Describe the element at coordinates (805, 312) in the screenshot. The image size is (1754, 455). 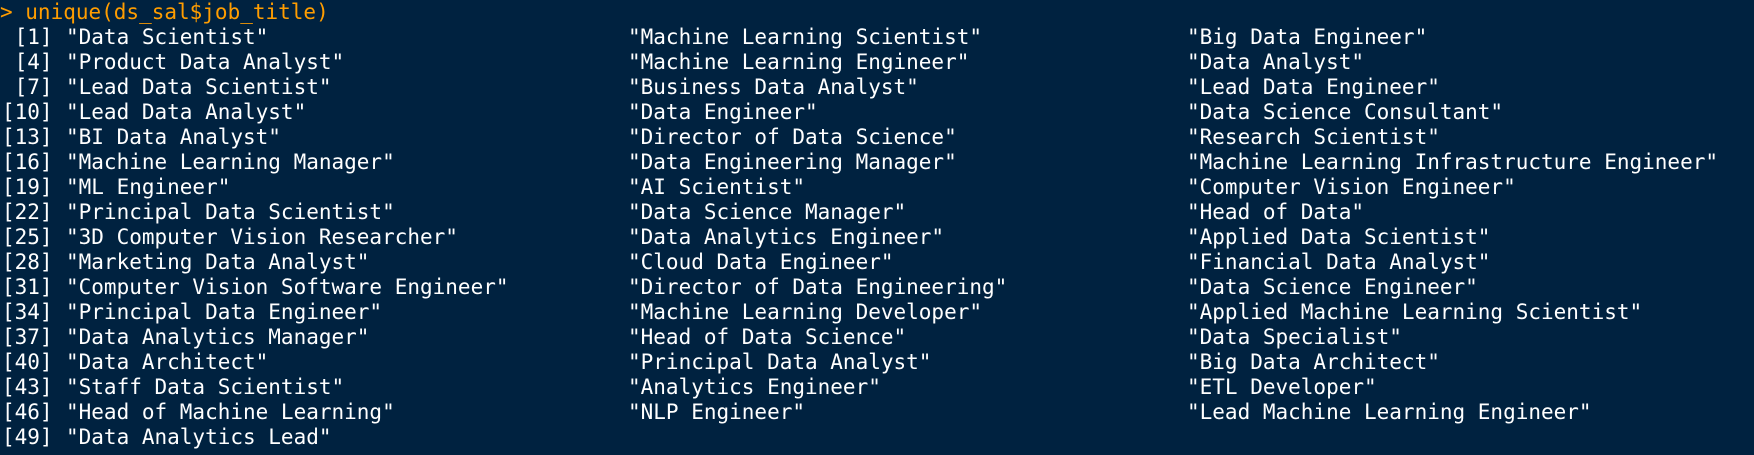
I see `job-title-value: "Machine Learning Developer"` at that location.